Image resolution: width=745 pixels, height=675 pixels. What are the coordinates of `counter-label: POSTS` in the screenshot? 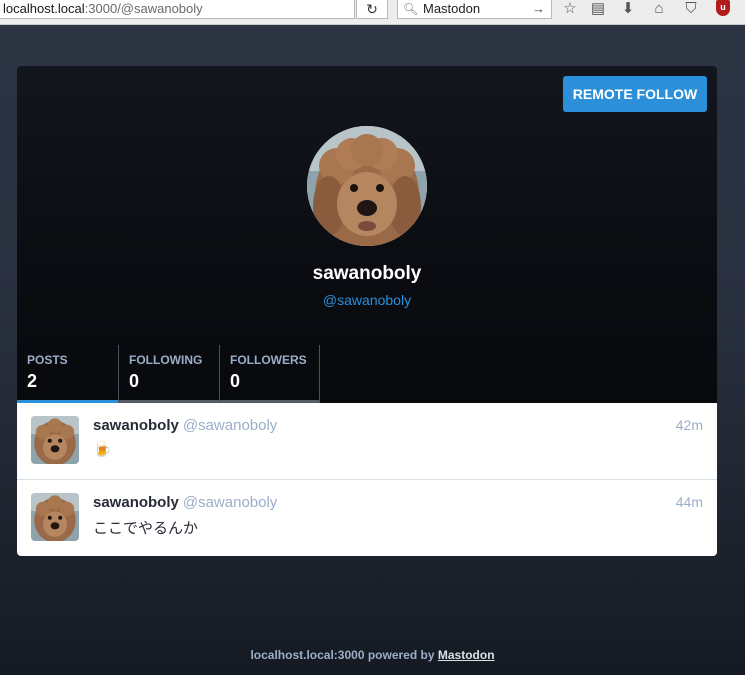 It's located at (47, 360).